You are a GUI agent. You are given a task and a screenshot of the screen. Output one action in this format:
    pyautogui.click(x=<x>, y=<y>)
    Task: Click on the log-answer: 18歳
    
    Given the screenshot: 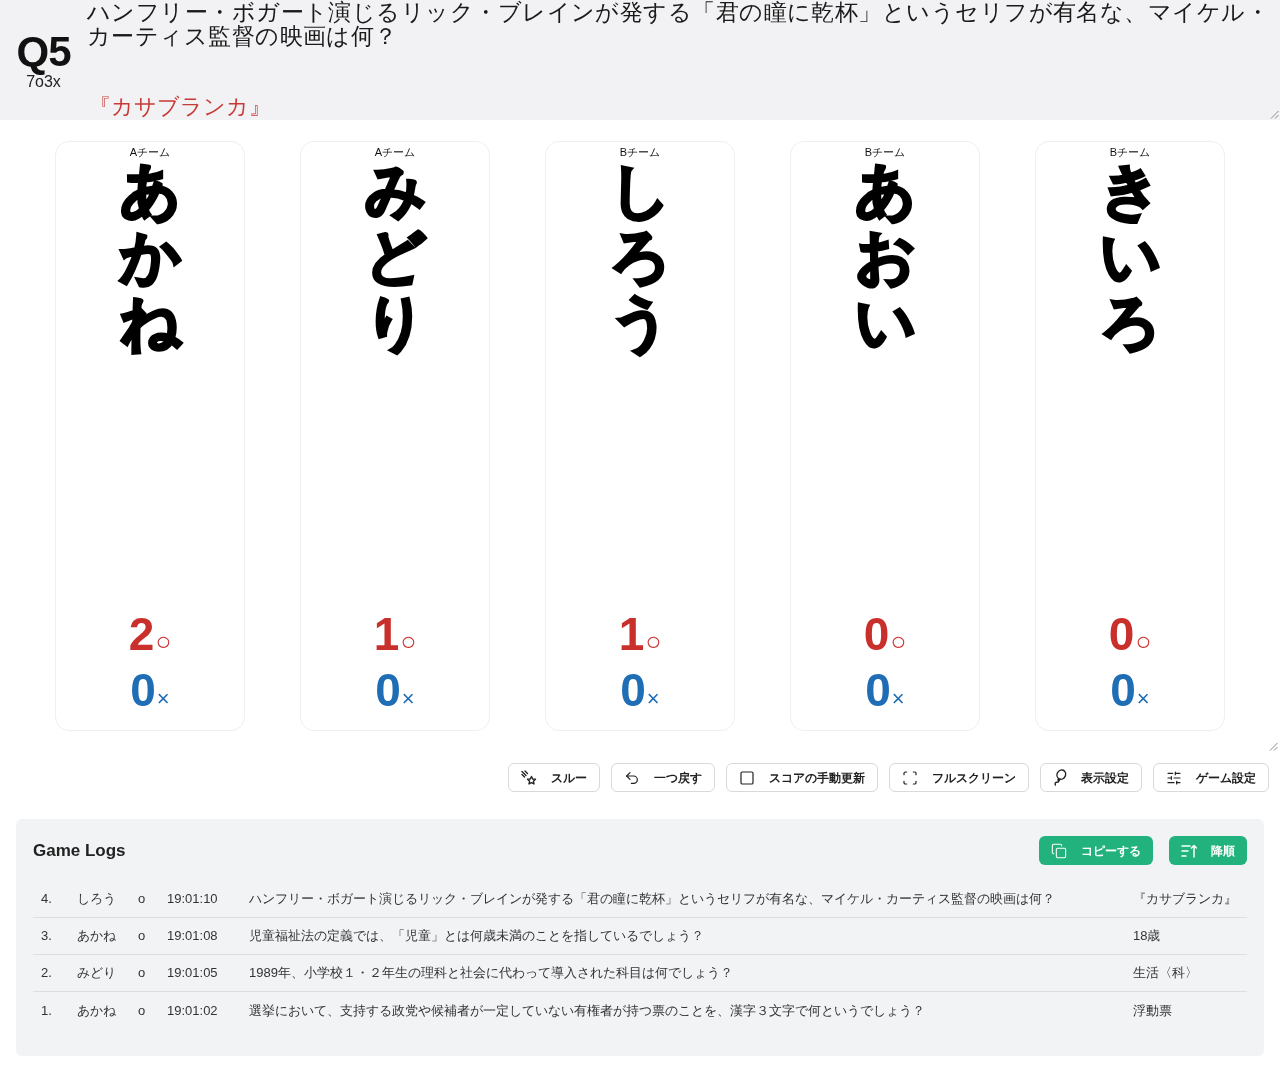 What is the action you would take?
    pyautogui.click(x=1147, y=936)
    